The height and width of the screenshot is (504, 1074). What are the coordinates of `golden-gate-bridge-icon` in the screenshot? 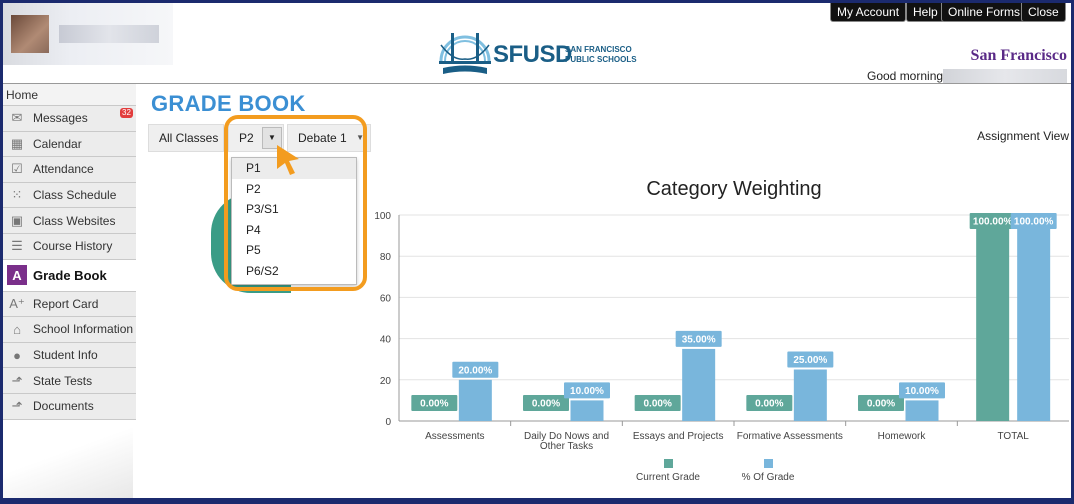 It's located at (465, 53).